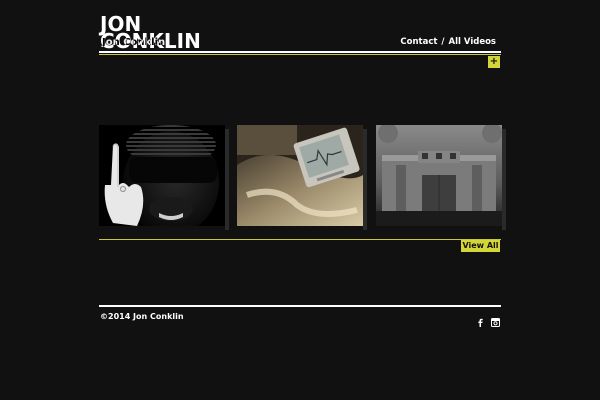  Describe the element at coordinates (504, 179) in the screenshot. I see `video-thumbnail-3-shadow` at that location.